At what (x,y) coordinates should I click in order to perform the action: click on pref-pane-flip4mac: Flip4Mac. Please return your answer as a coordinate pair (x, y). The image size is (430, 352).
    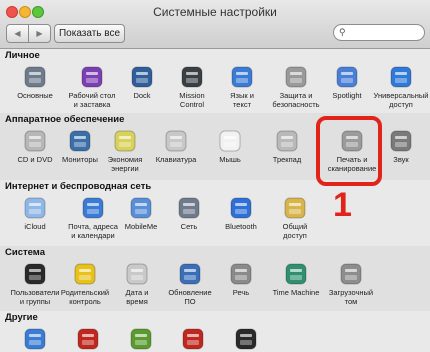
    Looking at the image, I should click on (141, 339).